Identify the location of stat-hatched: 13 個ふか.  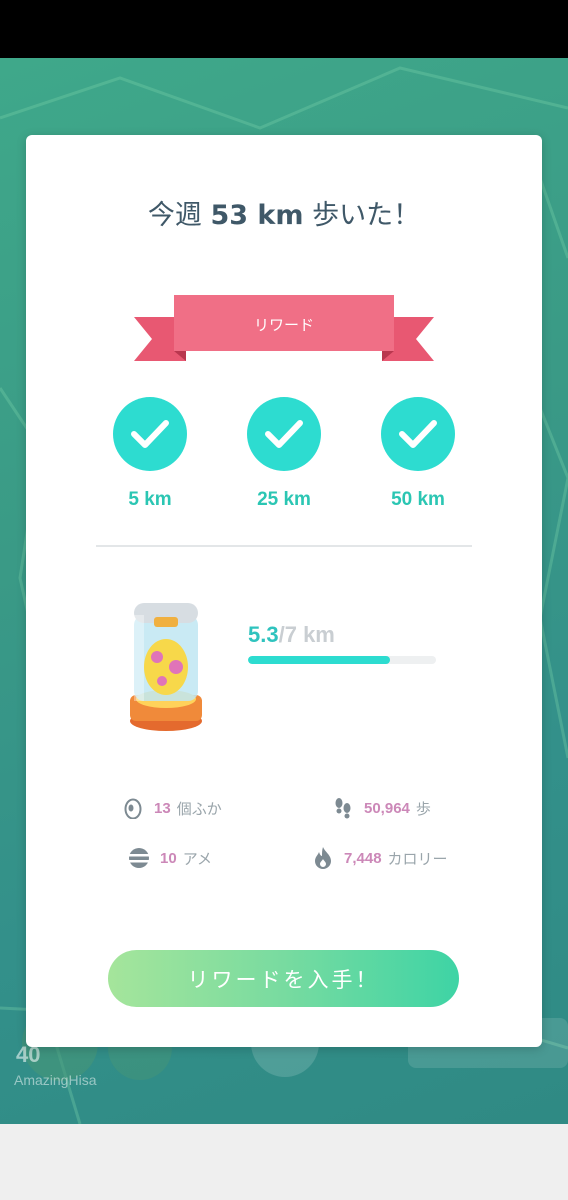
(172, 808).